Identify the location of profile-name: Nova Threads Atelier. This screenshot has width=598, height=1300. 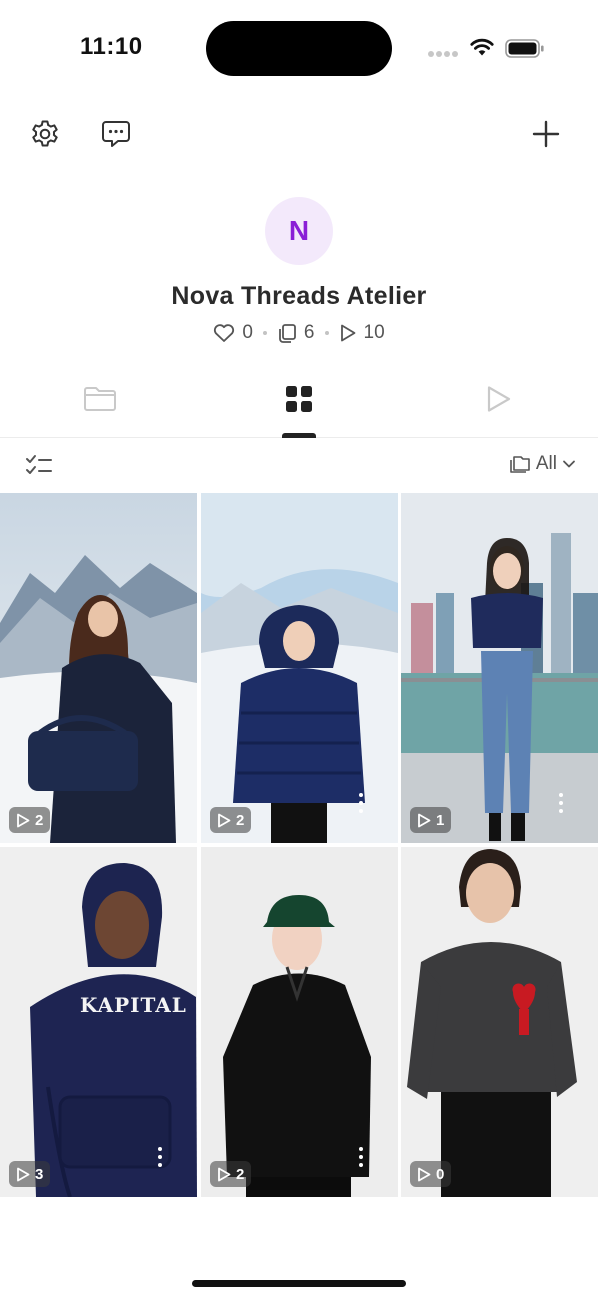
(299, 296).